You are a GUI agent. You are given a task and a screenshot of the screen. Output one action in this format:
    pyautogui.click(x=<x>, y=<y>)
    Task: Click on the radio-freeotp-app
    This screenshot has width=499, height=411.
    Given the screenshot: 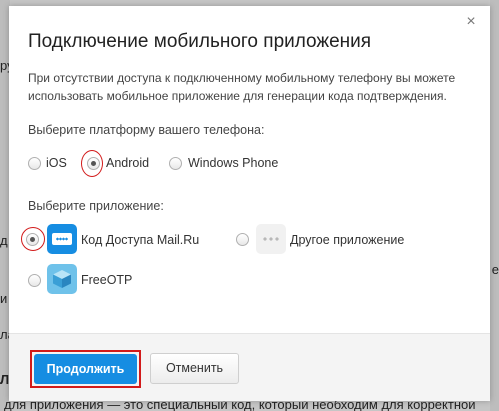 What is the action you would take?
    pyautogui.click(x=34, y=280)
    